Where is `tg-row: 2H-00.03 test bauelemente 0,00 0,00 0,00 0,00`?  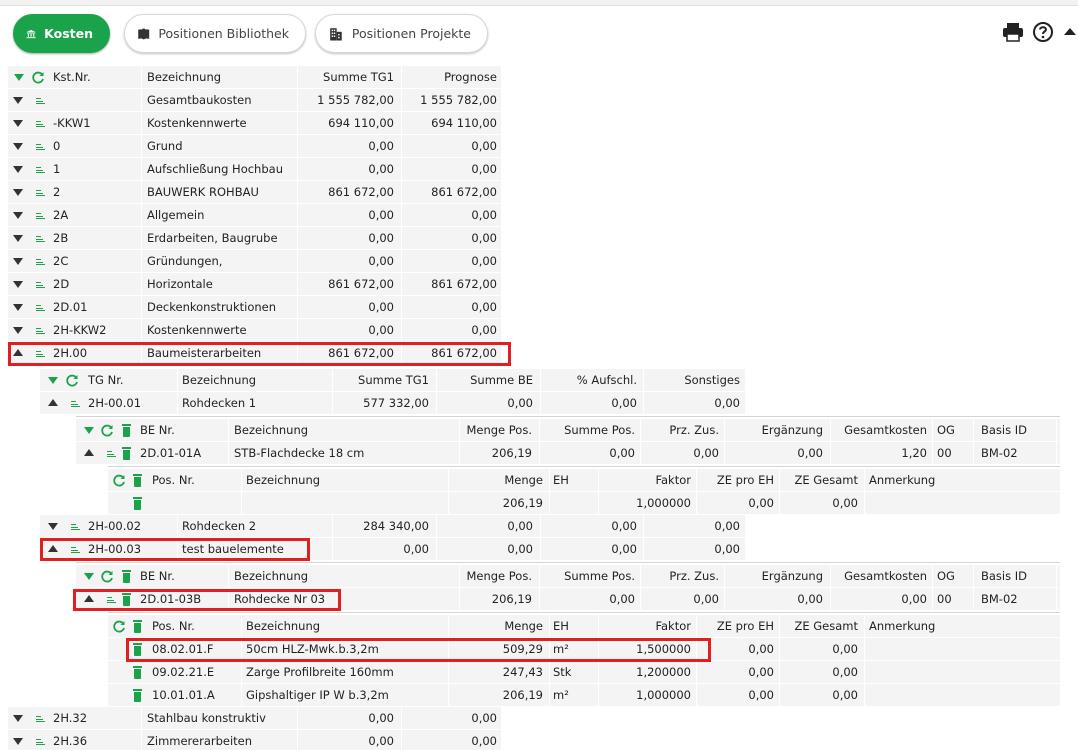 tg-row: 2H-00.03 test bauelemente 0,00 0,00 0,00 0,00 is located at coordinates (392, 549).